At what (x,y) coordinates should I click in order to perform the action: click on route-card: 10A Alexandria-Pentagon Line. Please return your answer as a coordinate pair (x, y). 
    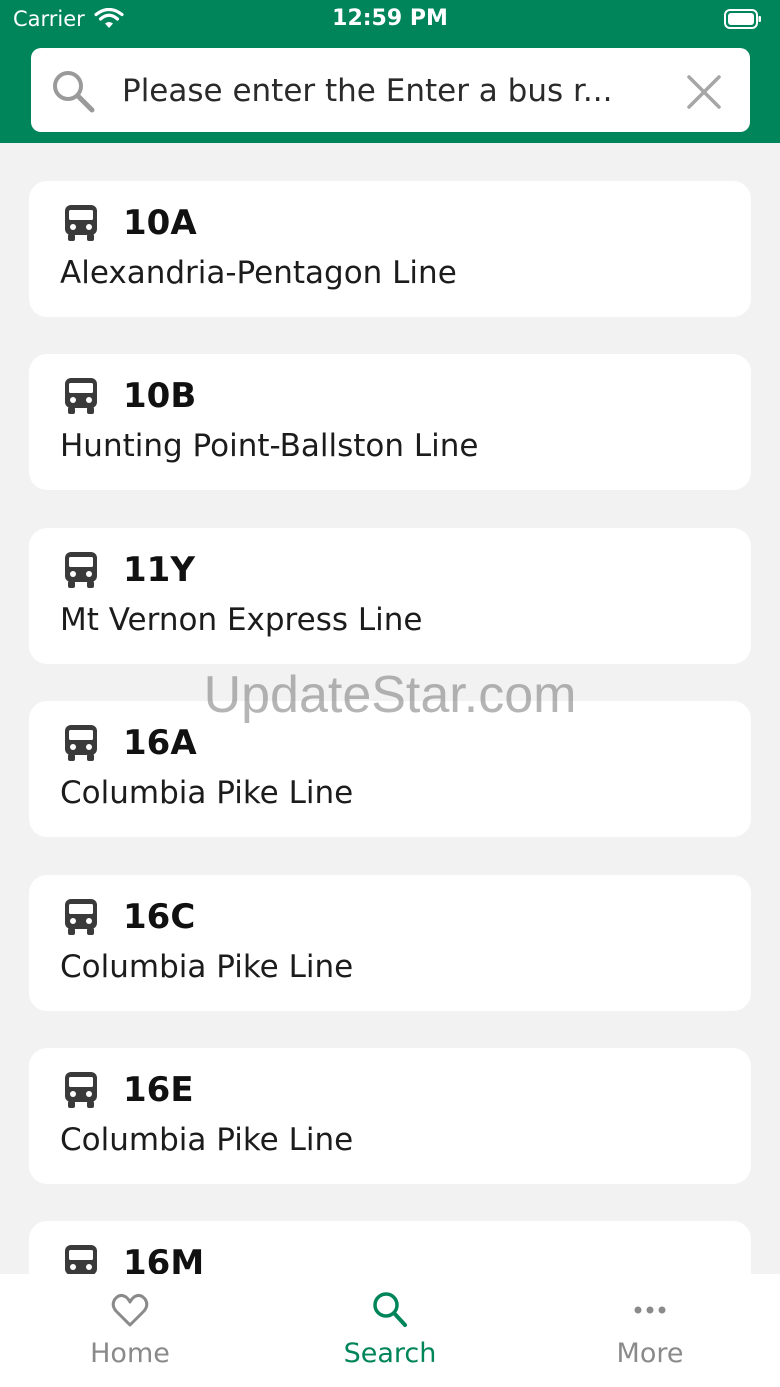
    Looking at the image, I should click on (390, 249).